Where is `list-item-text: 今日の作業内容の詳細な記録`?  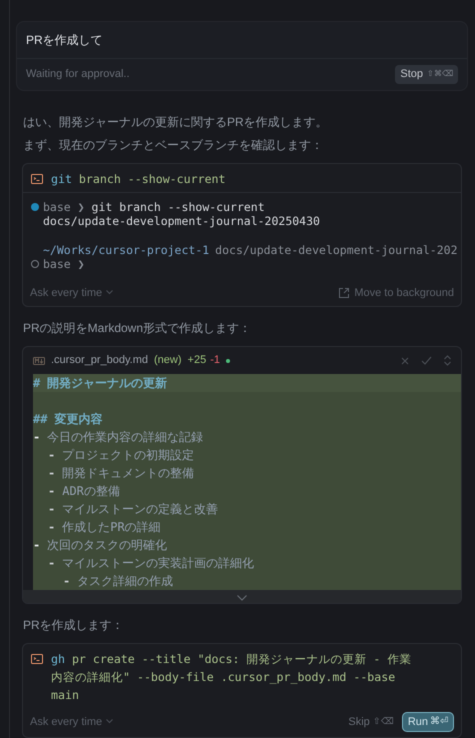 list-item-text: 今日の作業内容の詳細な記録 is located at coordinates (125, 437).